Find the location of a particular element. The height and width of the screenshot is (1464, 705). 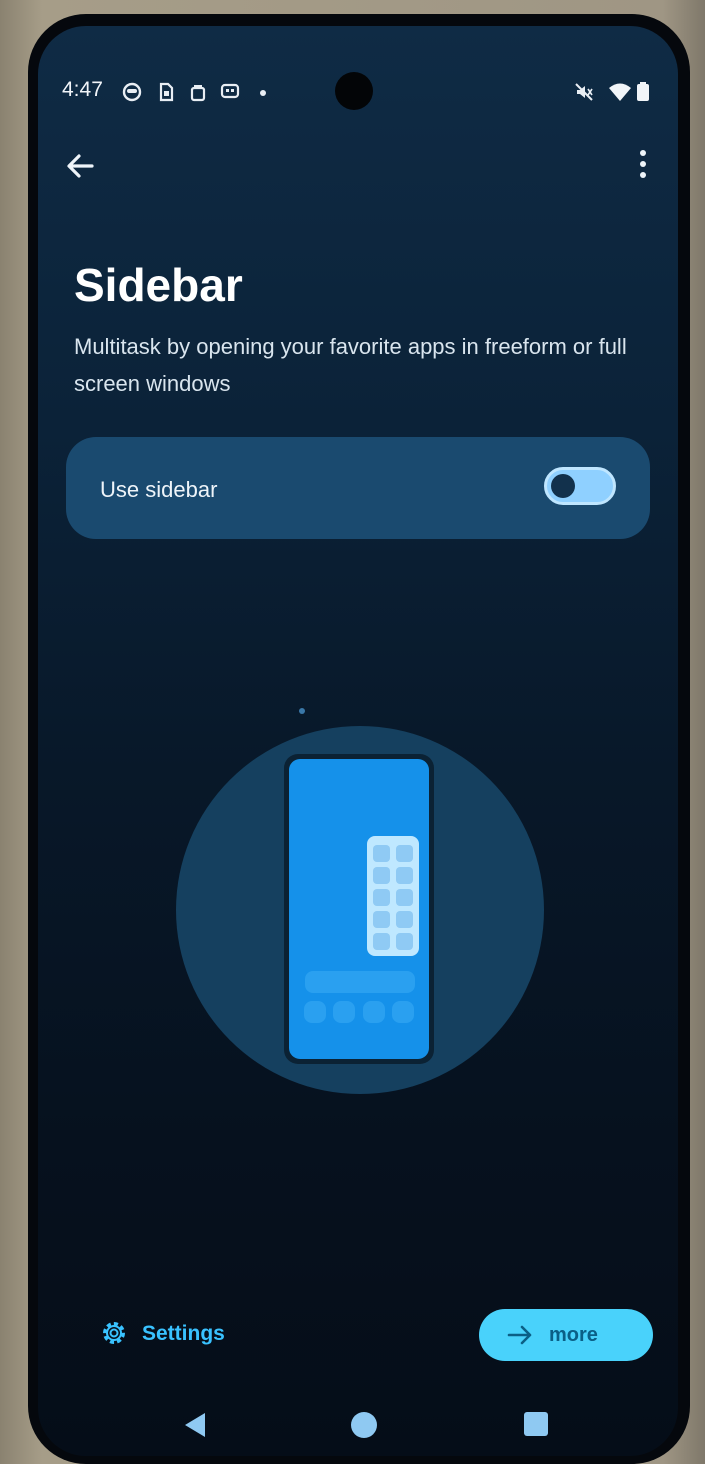

sim-icon is located at coordinates (166, 92).